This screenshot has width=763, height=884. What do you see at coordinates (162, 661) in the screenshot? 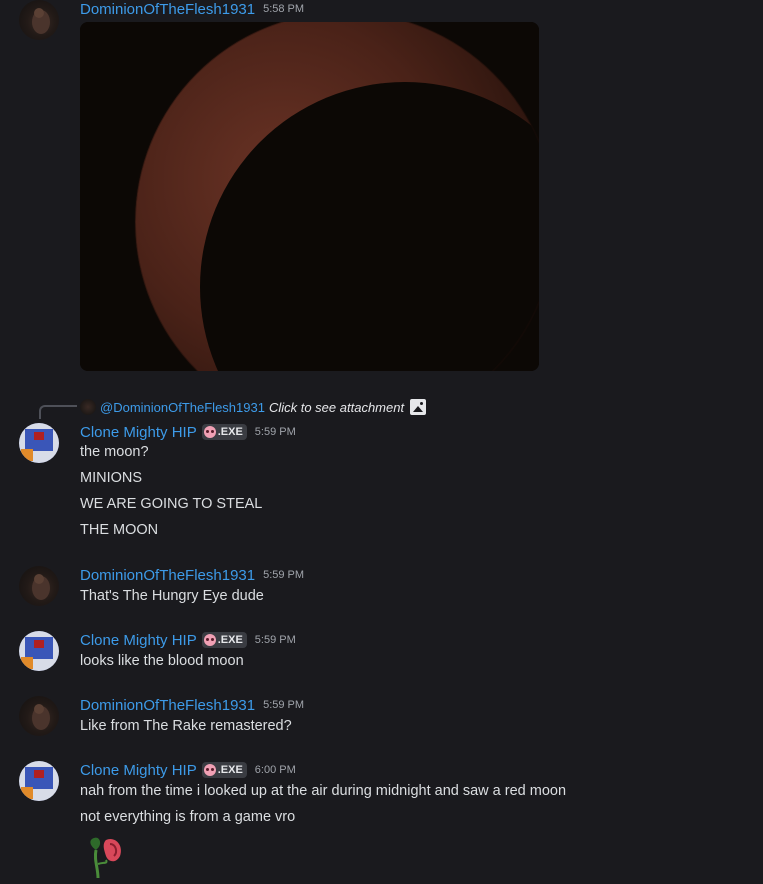
I see `message-line: looks like the blood moon` at bounding box center [162, 661].